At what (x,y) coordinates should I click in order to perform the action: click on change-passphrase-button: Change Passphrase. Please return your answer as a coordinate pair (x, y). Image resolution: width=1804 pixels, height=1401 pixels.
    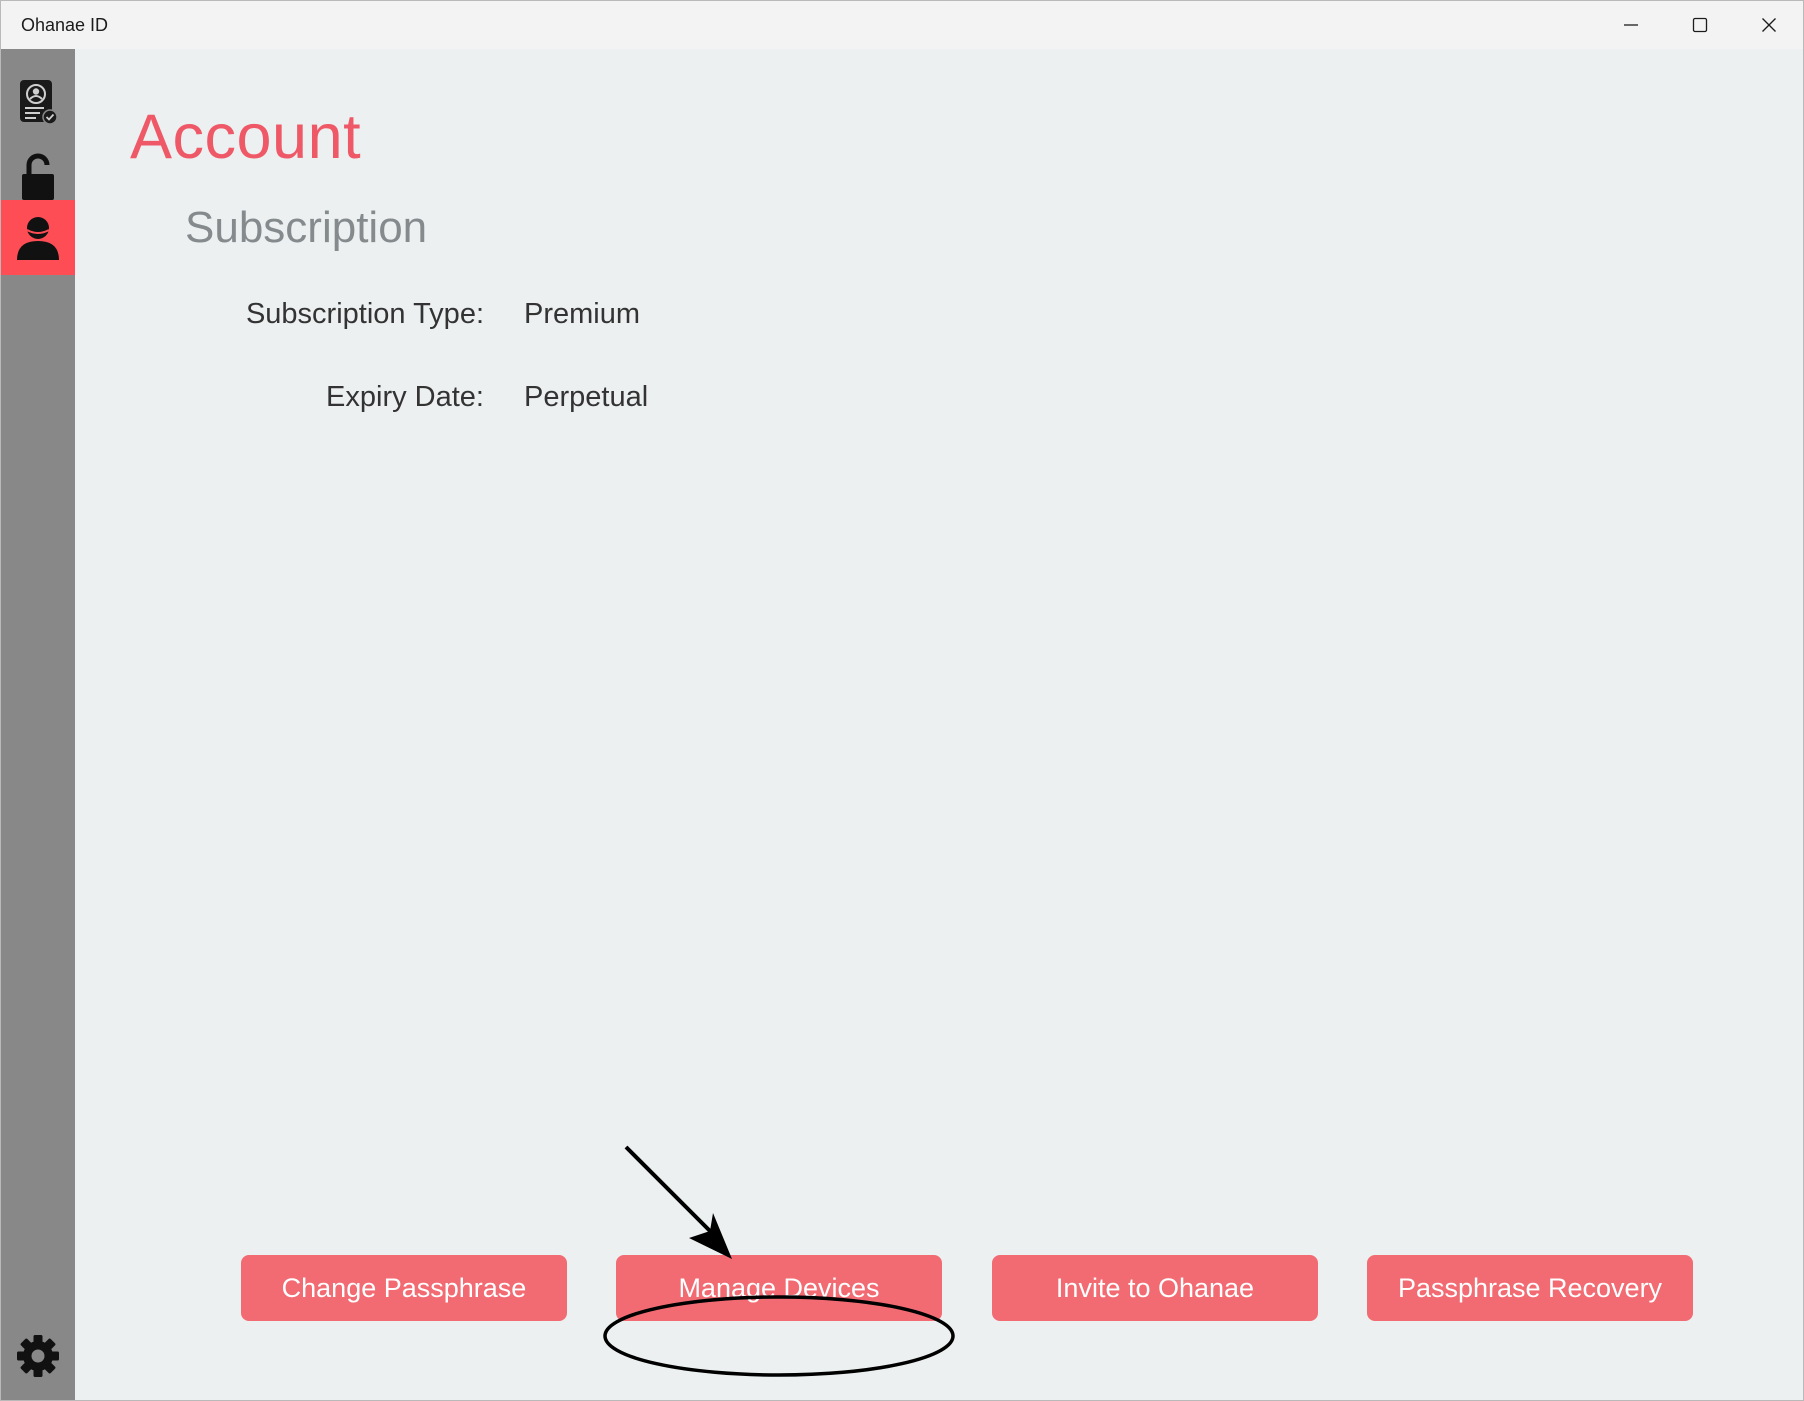
    Looking at the image, I should click on (404, 1288).